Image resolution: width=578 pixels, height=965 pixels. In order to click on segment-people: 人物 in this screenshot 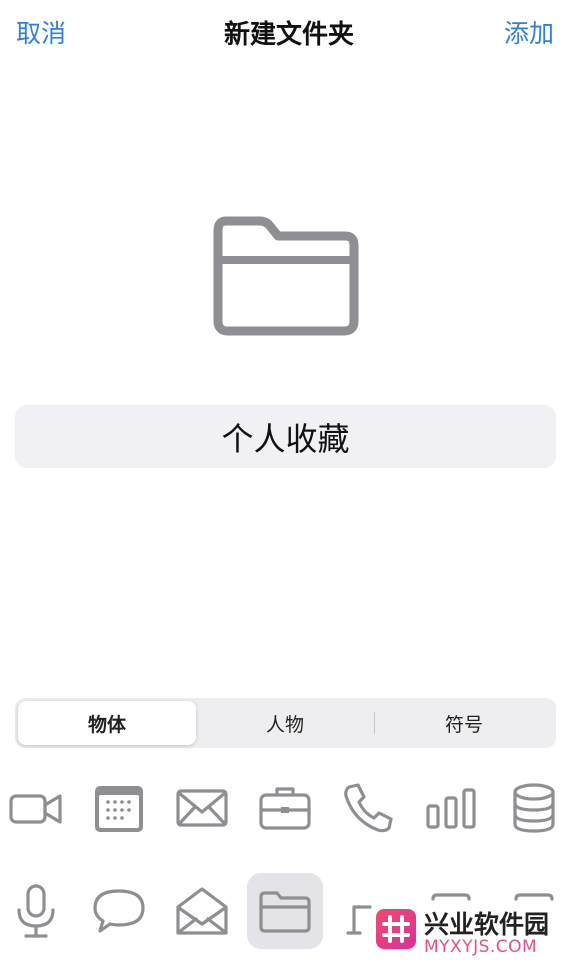, I will do `click(285, 723)`.